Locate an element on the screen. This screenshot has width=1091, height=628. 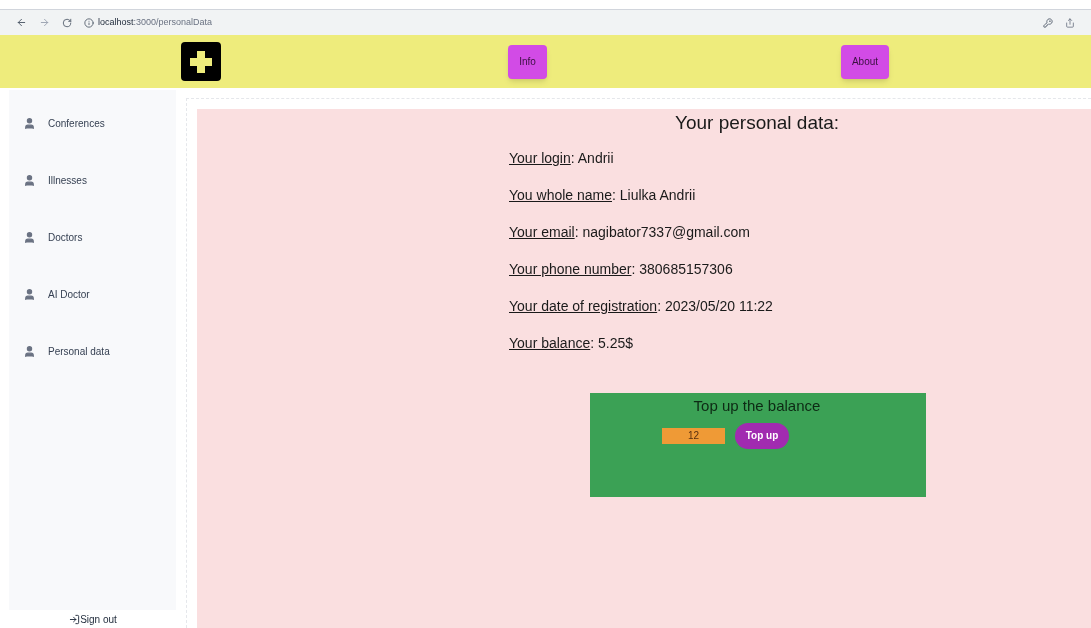
page-title: Your personal data: is located at coordinates (758, 123).